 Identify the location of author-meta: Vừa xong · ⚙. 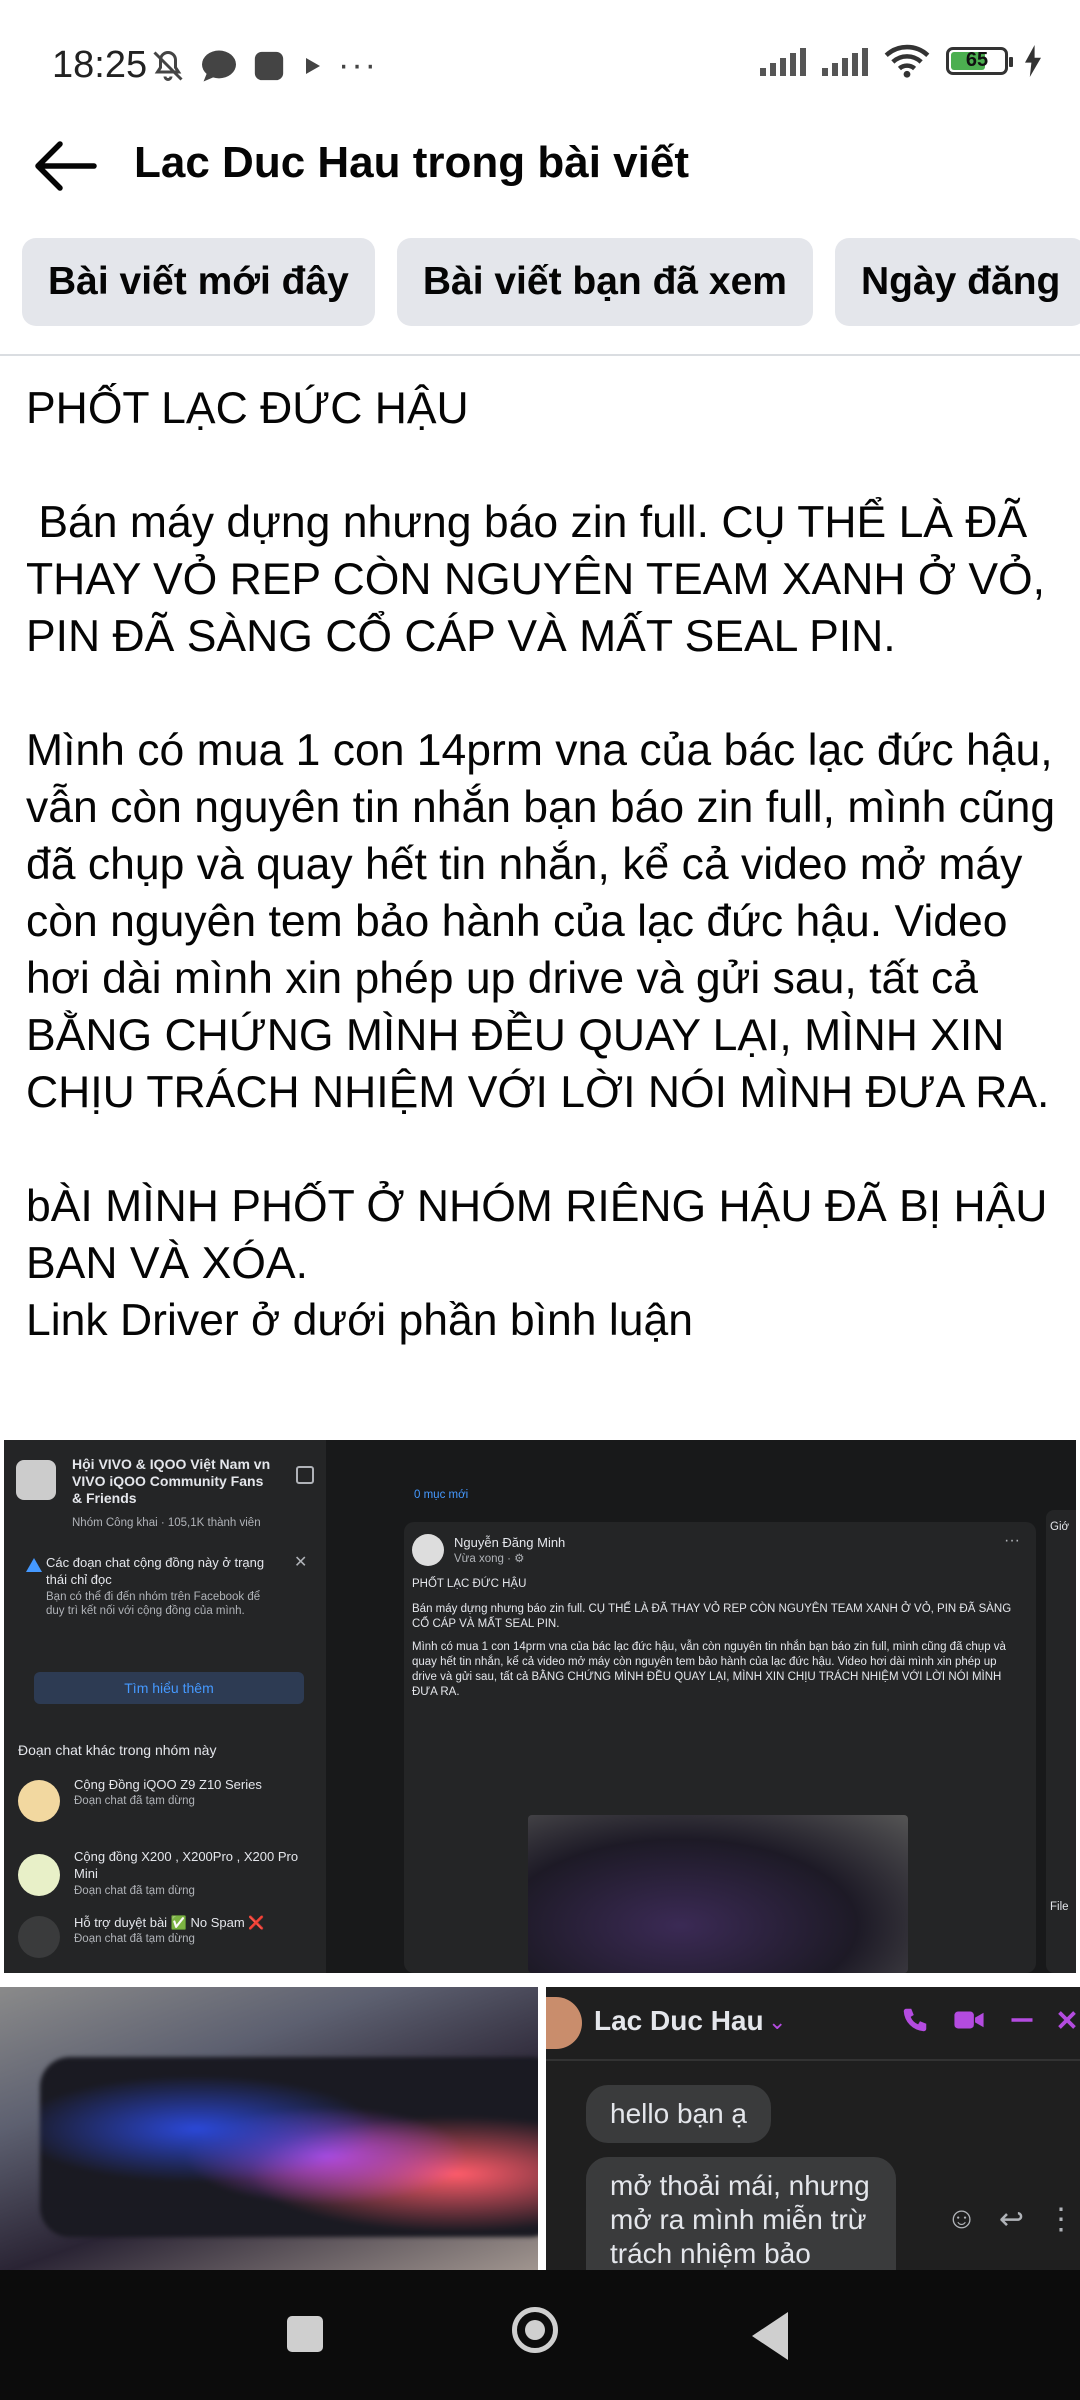
(489, 1559).